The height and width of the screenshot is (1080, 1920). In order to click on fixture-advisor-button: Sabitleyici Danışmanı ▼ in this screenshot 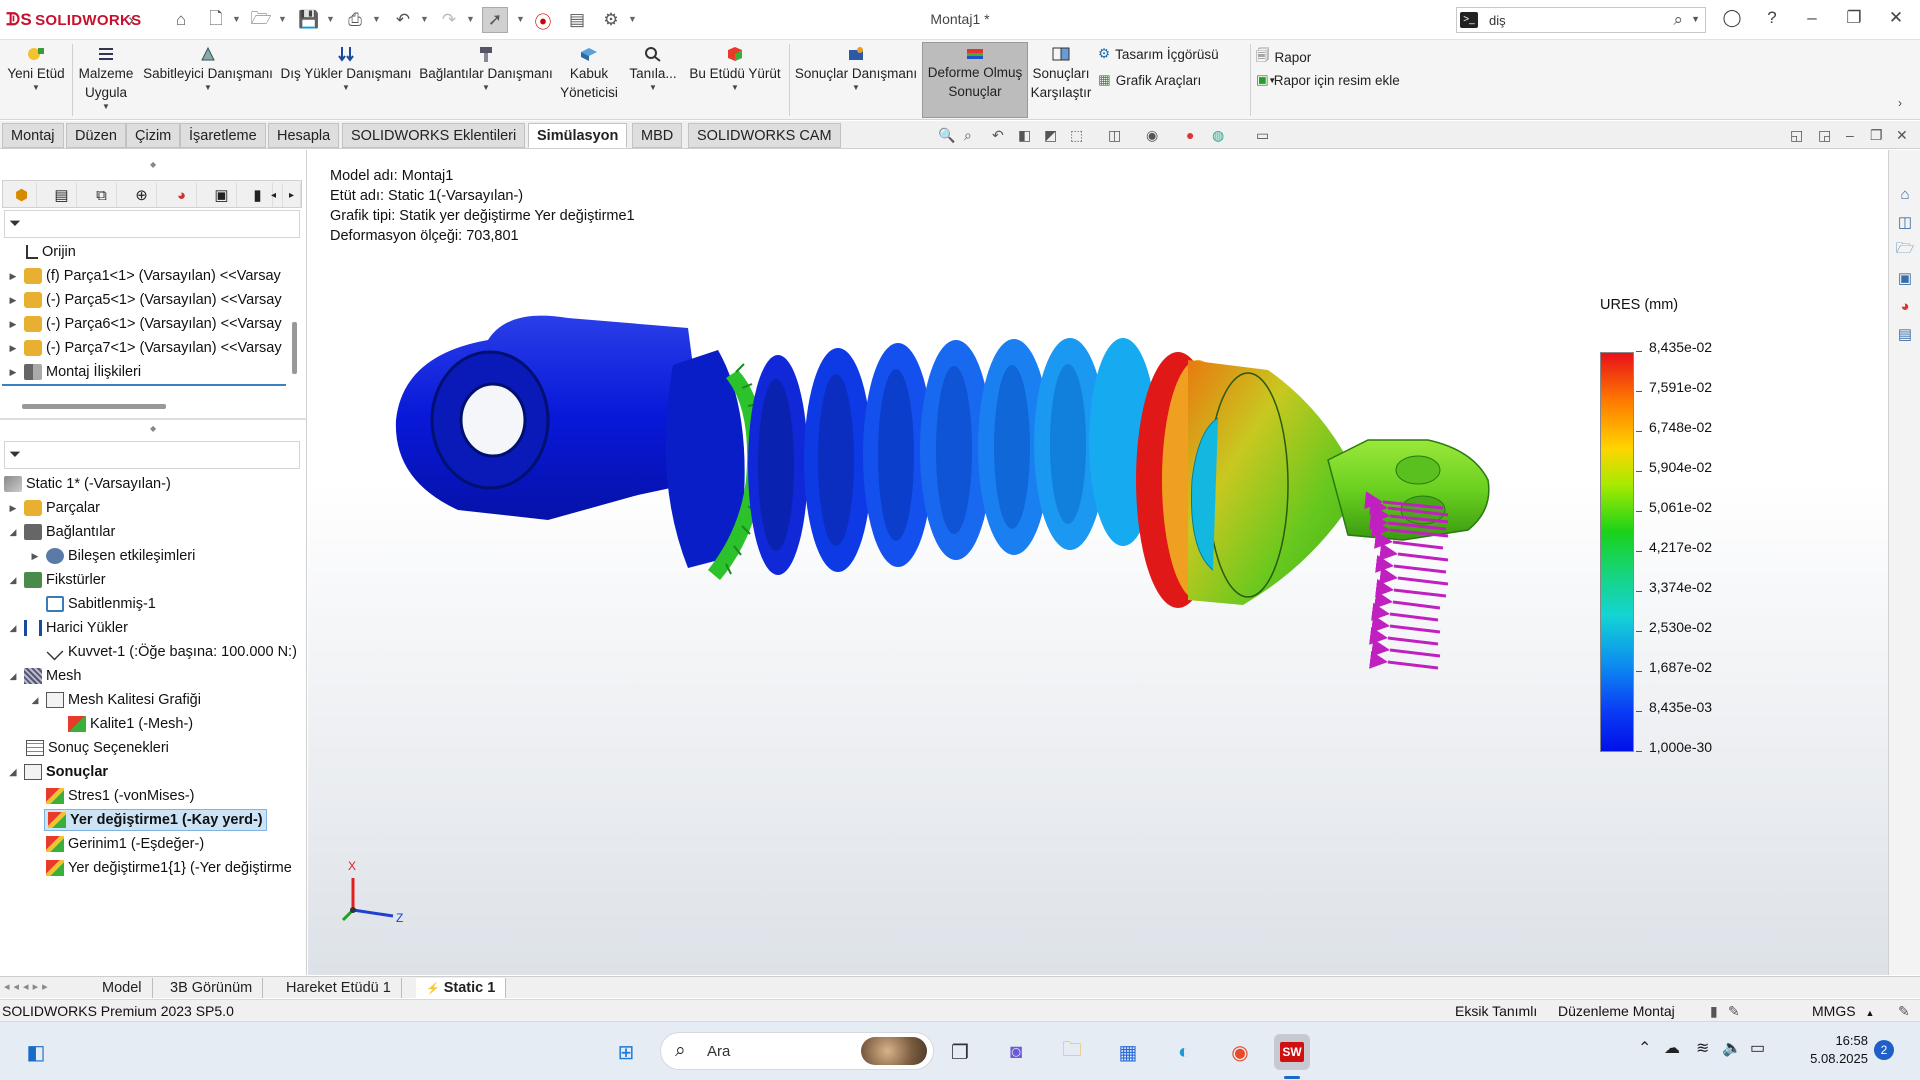, I will do `click(208, 80)`.